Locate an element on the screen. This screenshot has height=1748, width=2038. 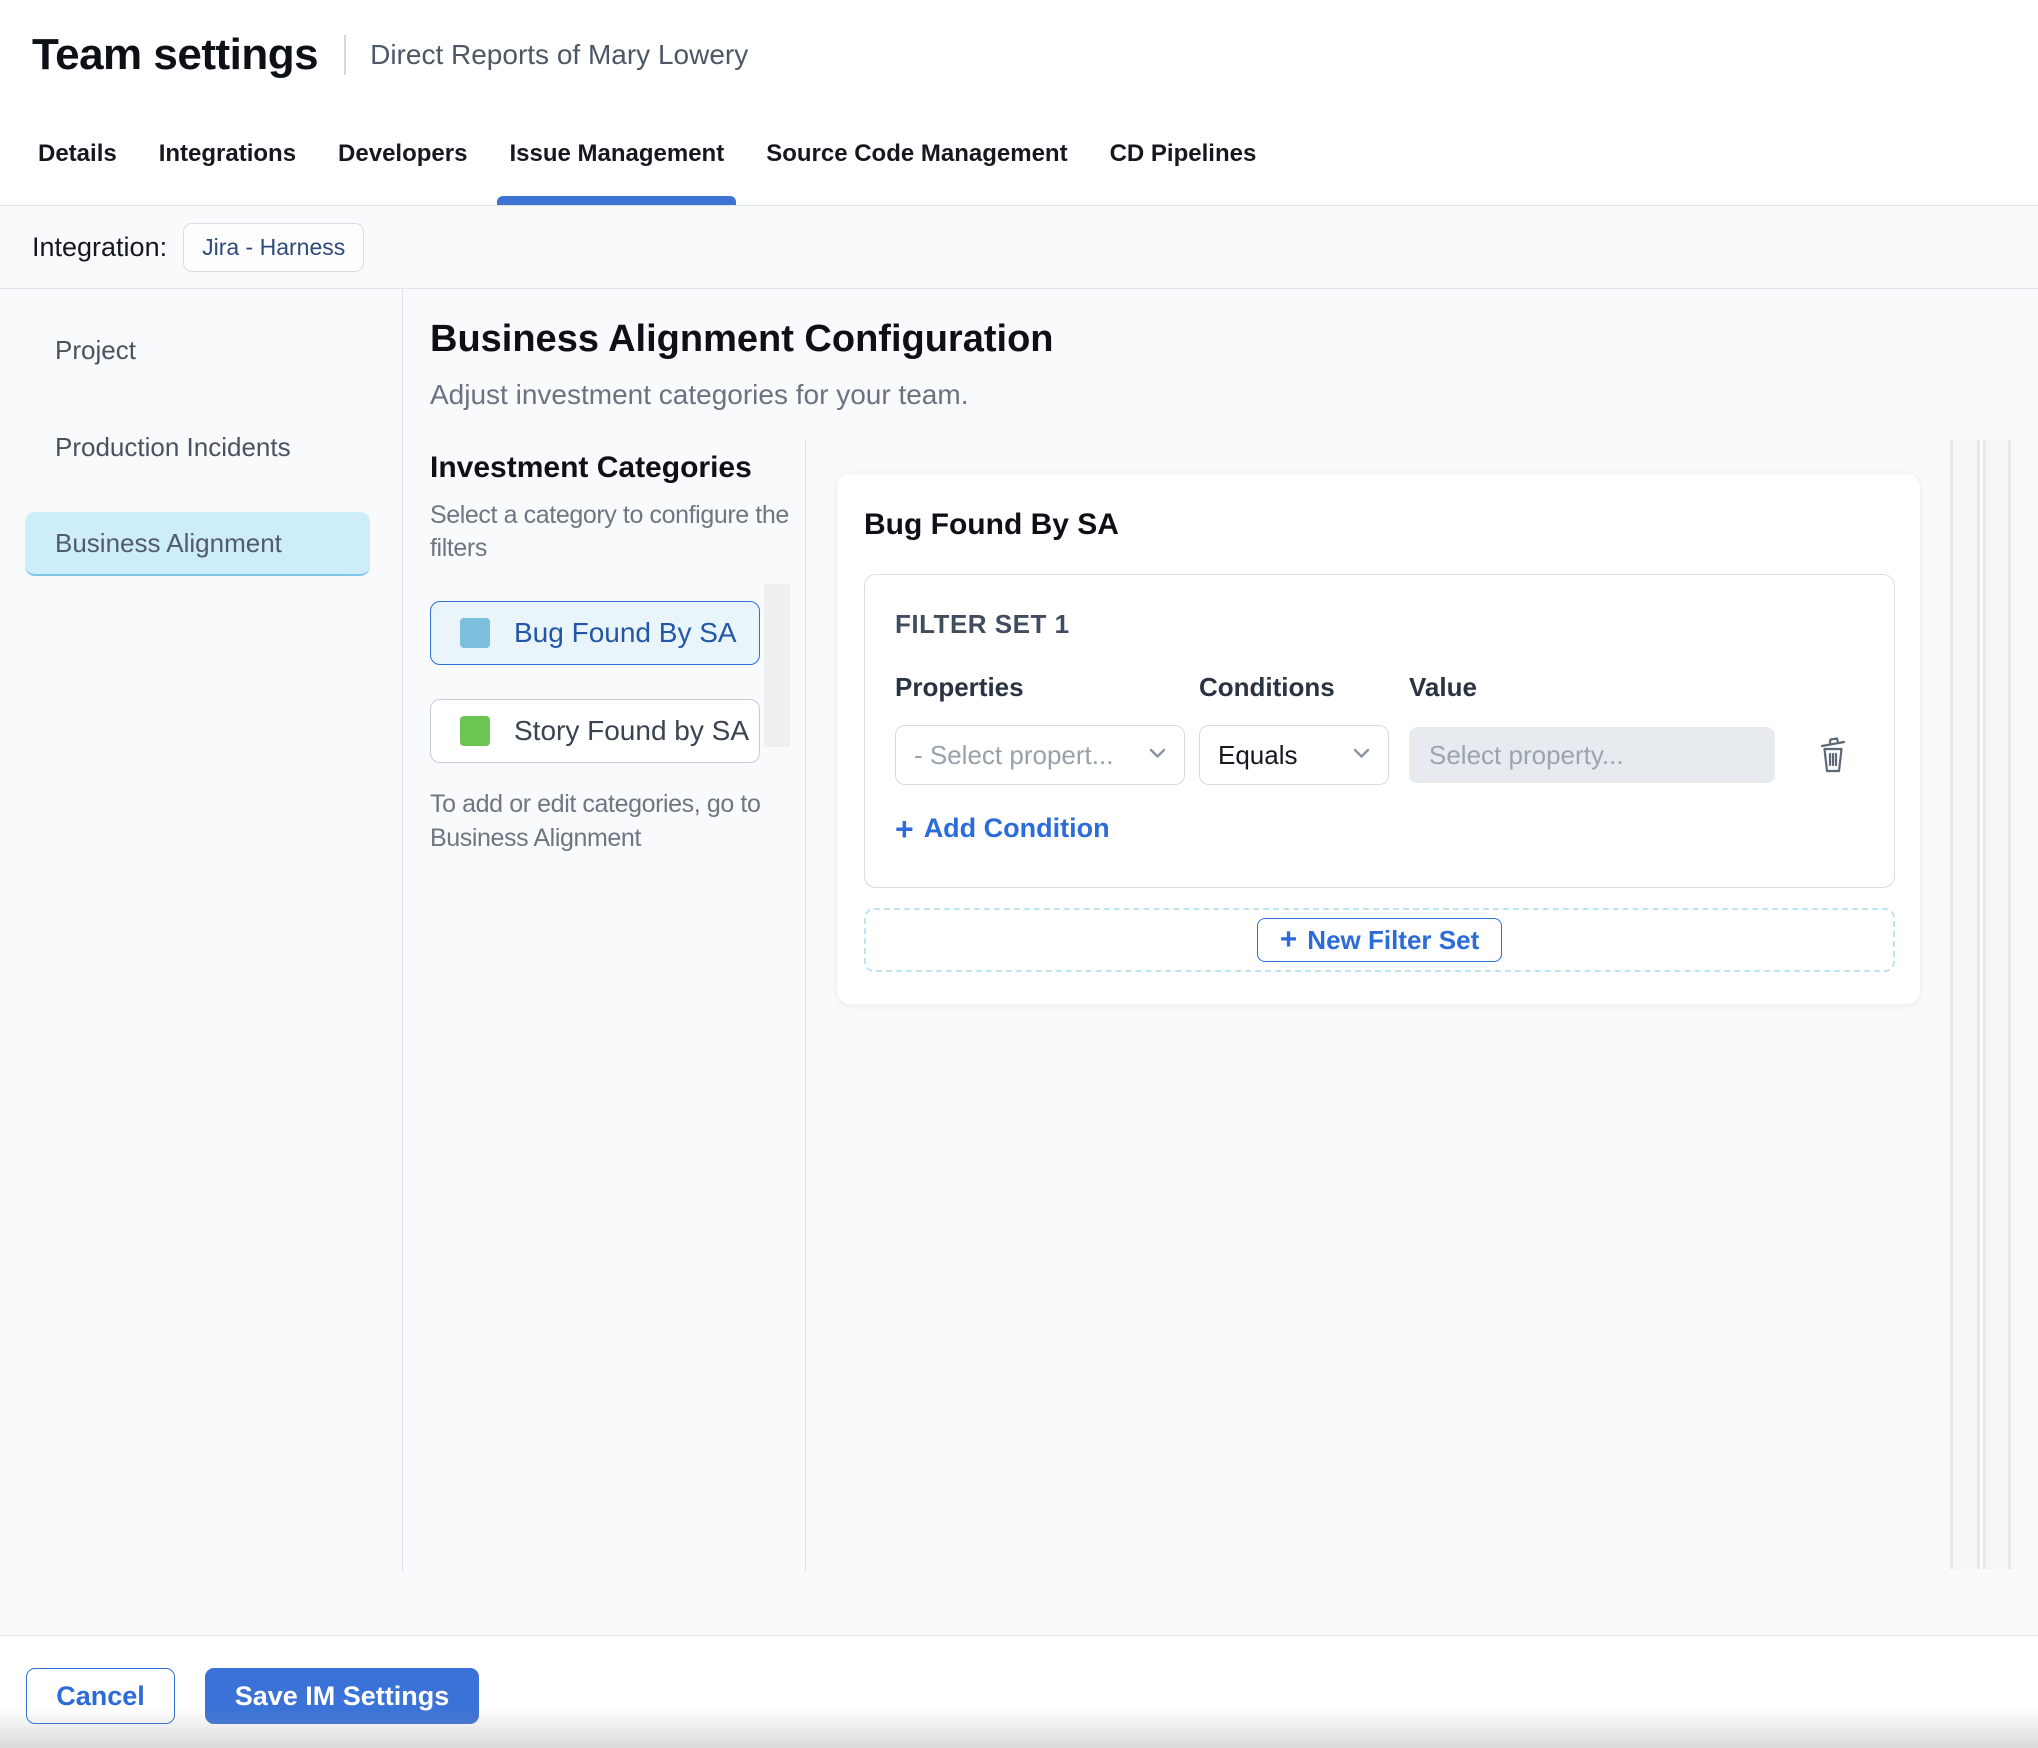
trash-icon is located at coordinates (1833, 757).